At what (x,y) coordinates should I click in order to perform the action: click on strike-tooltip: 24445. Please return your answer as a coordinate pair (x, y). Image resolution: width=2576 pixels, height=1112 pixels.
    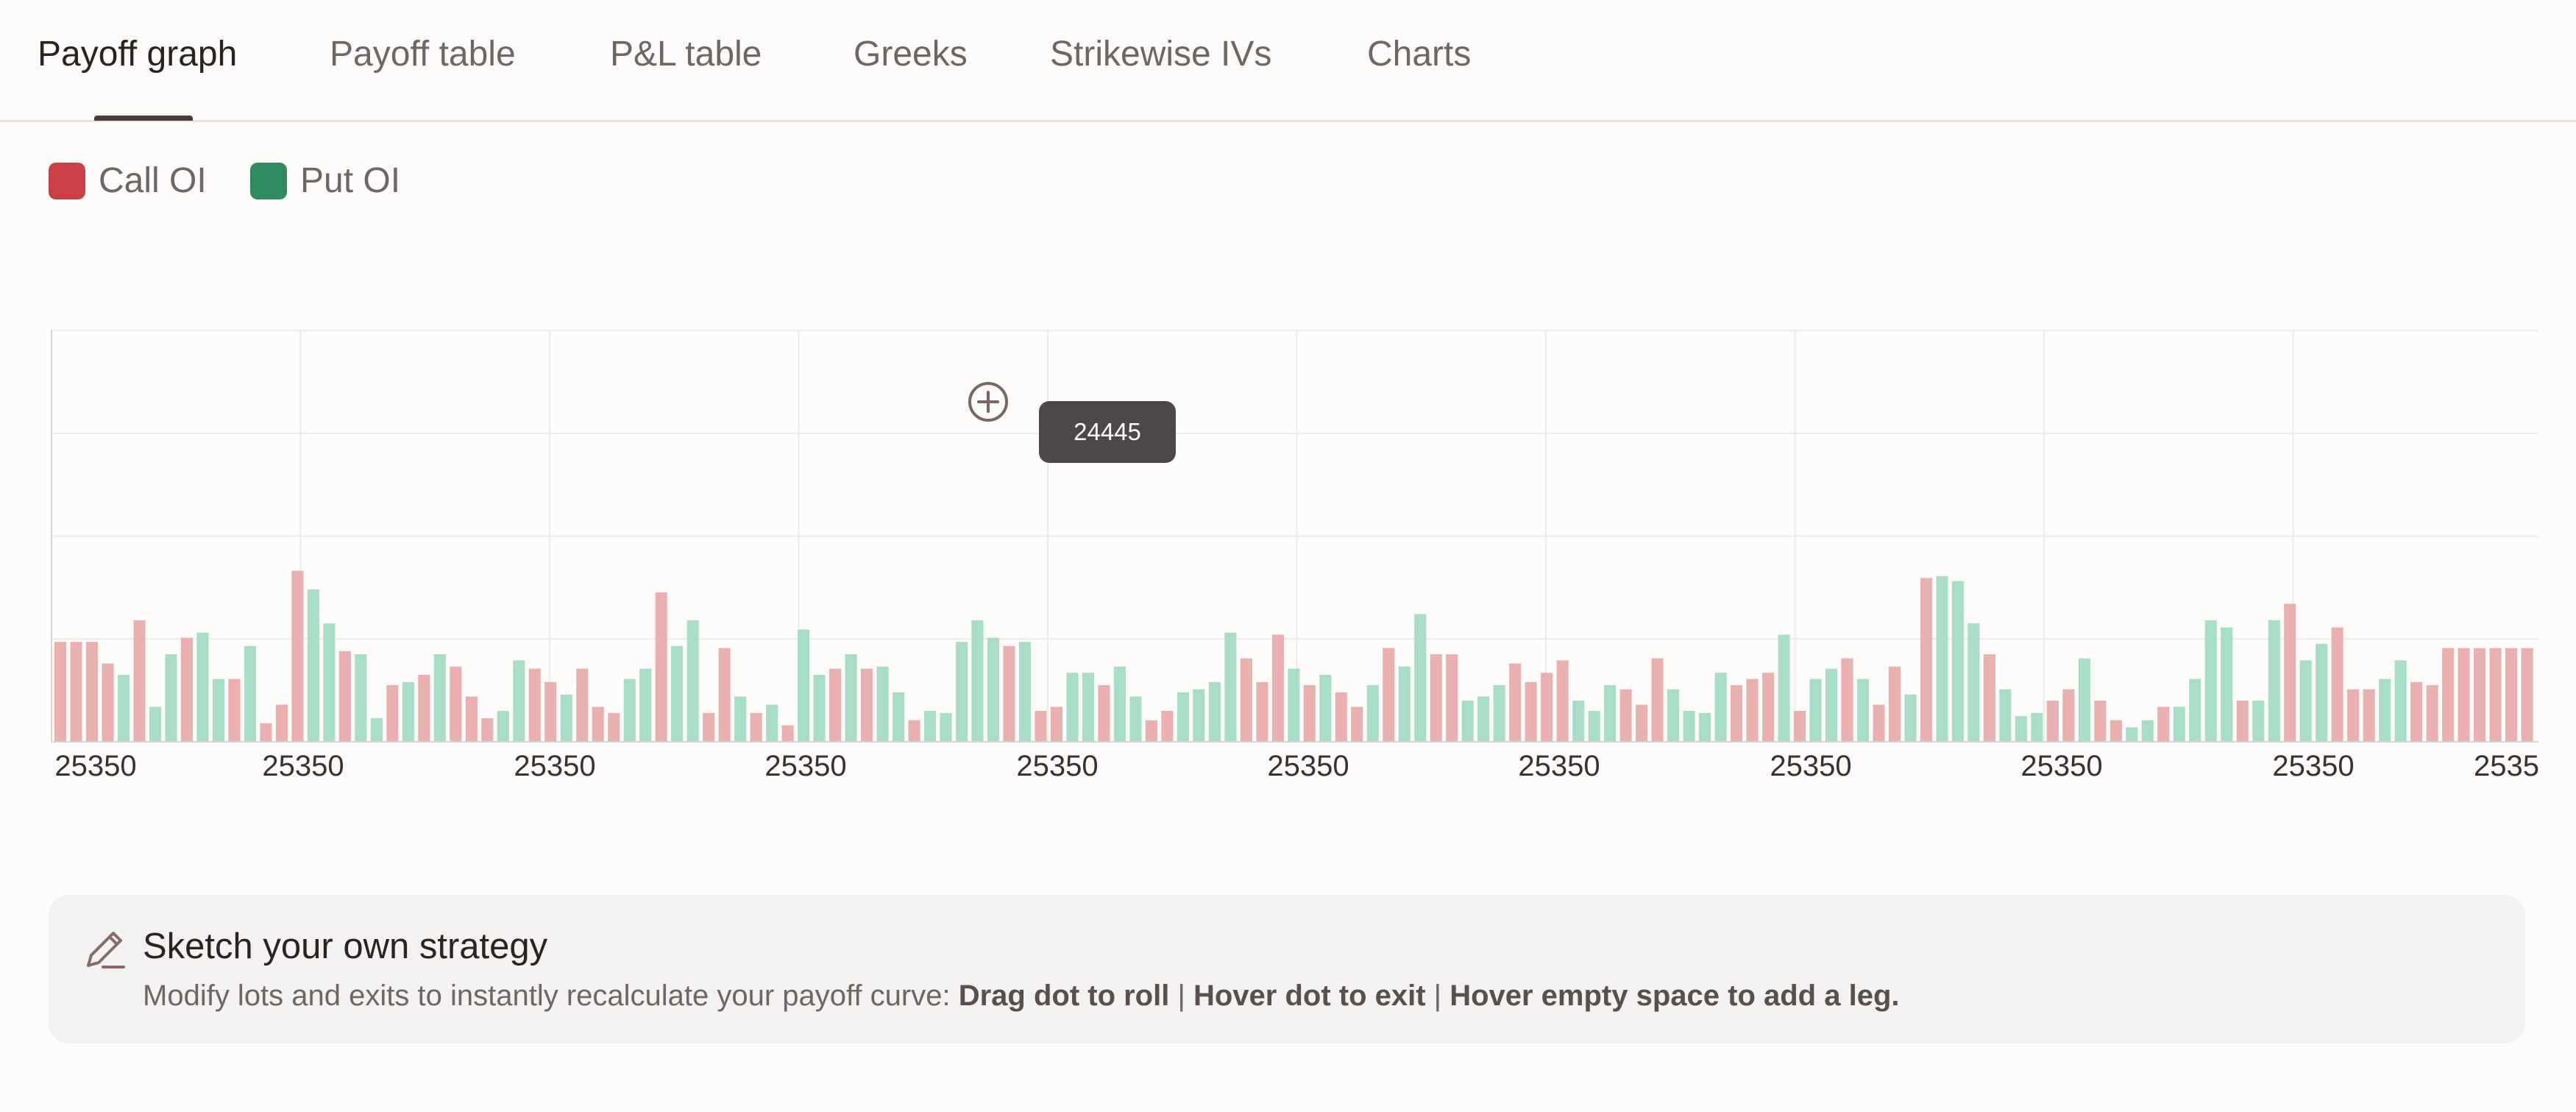
    Looking at the image, I should click on (1107, 432).